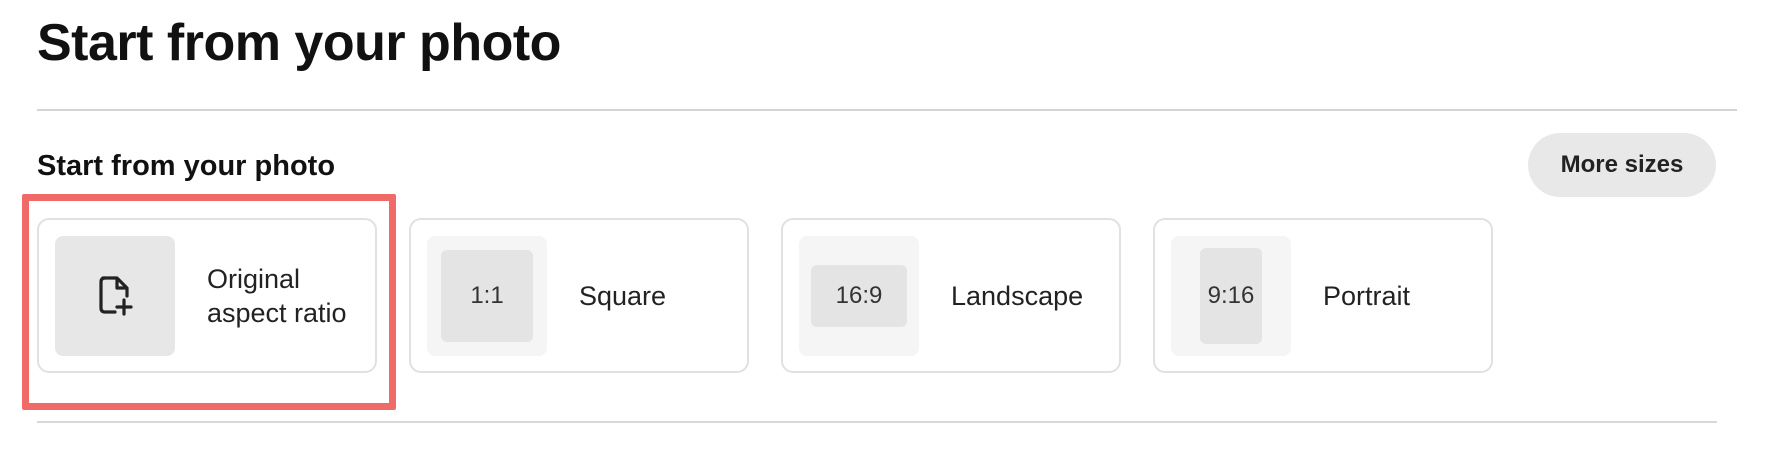  I want to click on size-option-landscape: 16:9 Landscape, so click(951, 295).